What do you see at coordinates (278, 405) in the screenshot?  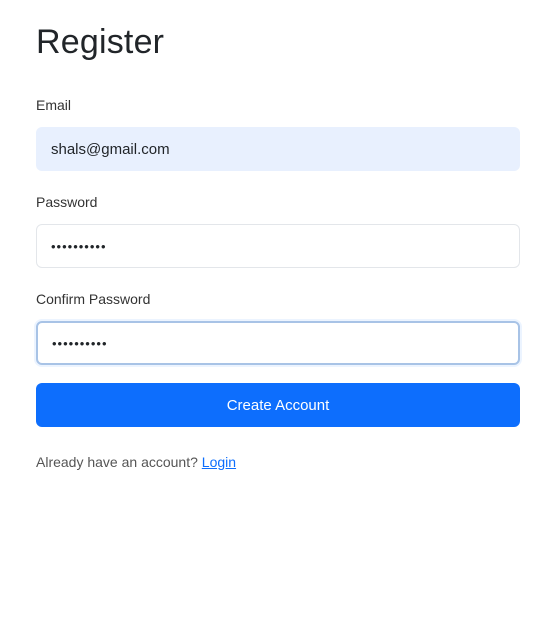 I see `create-account-button: Create Account` at bounding box center [278, 405].